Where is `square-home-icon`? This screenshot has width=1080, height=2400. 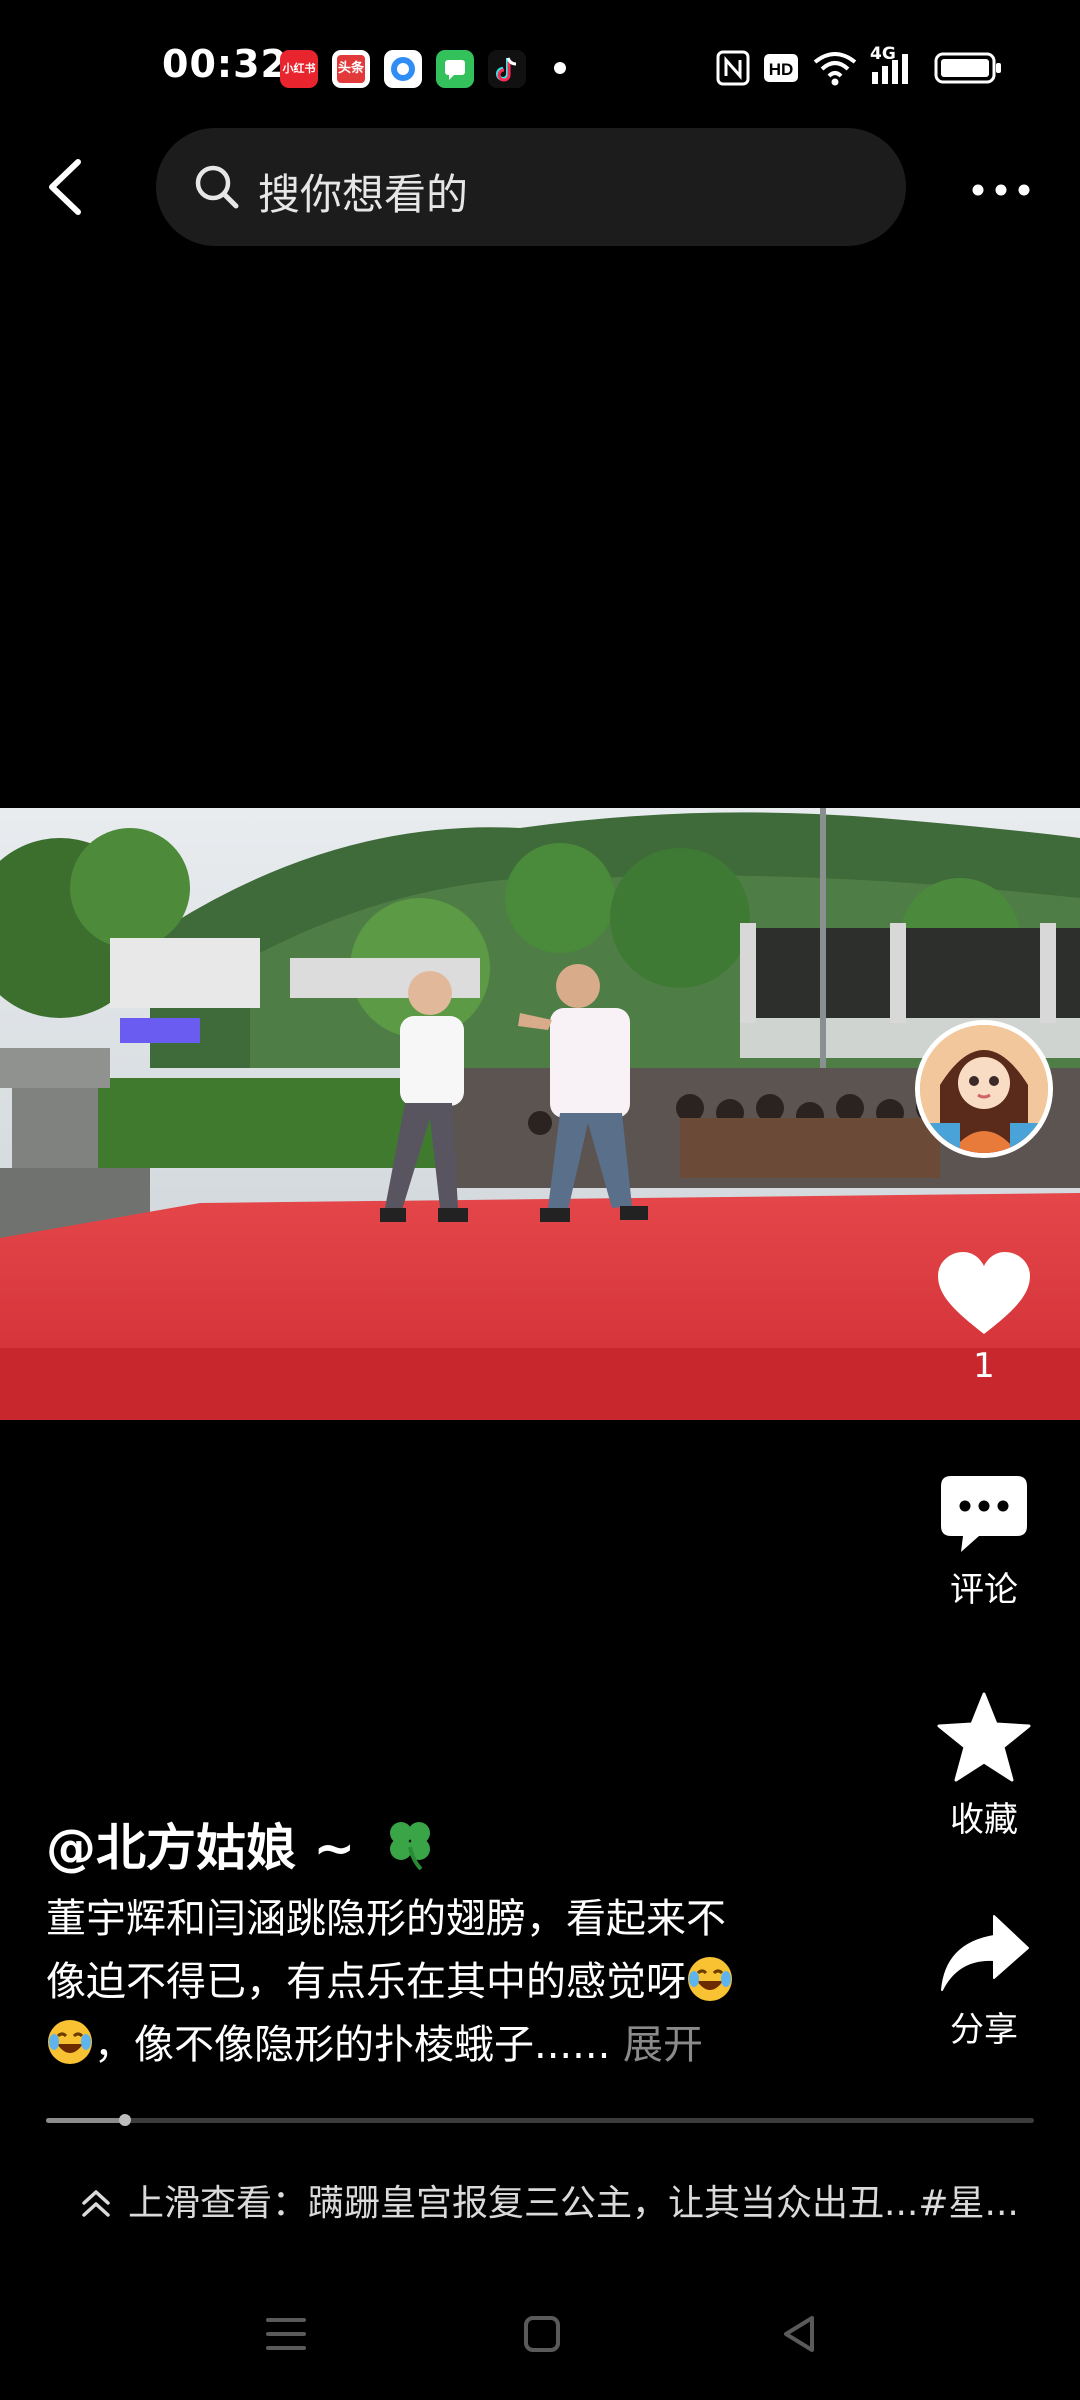 square-home-icon is located at coordinates (542, 2334).